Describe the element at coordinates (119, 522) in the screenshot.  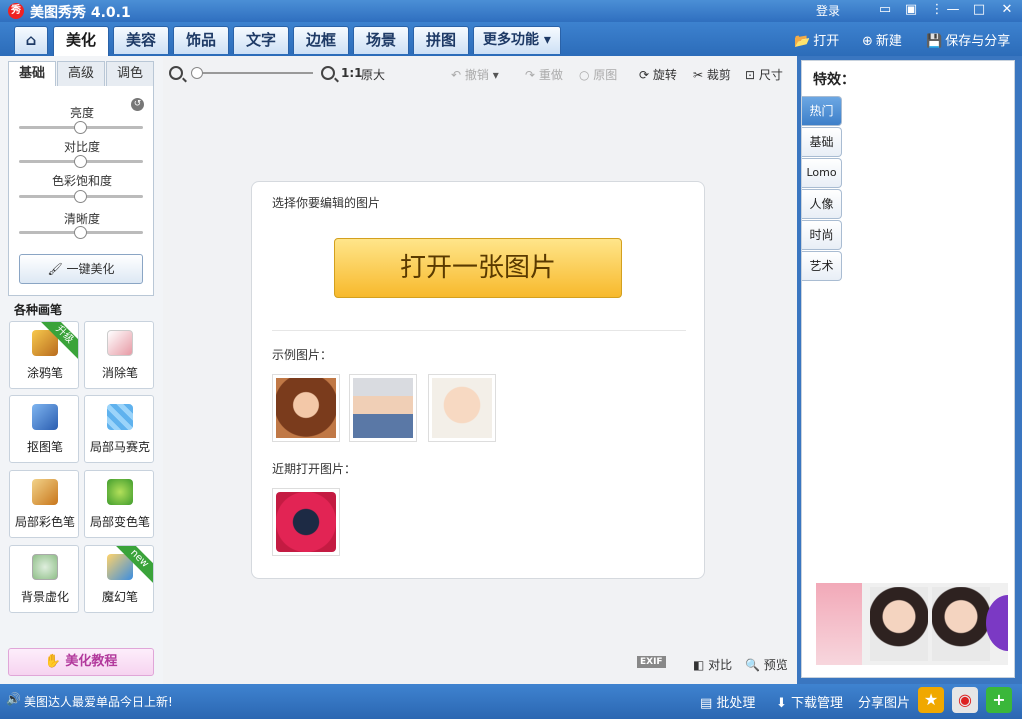
I see `tool-label: 局部变色笔` at that location.